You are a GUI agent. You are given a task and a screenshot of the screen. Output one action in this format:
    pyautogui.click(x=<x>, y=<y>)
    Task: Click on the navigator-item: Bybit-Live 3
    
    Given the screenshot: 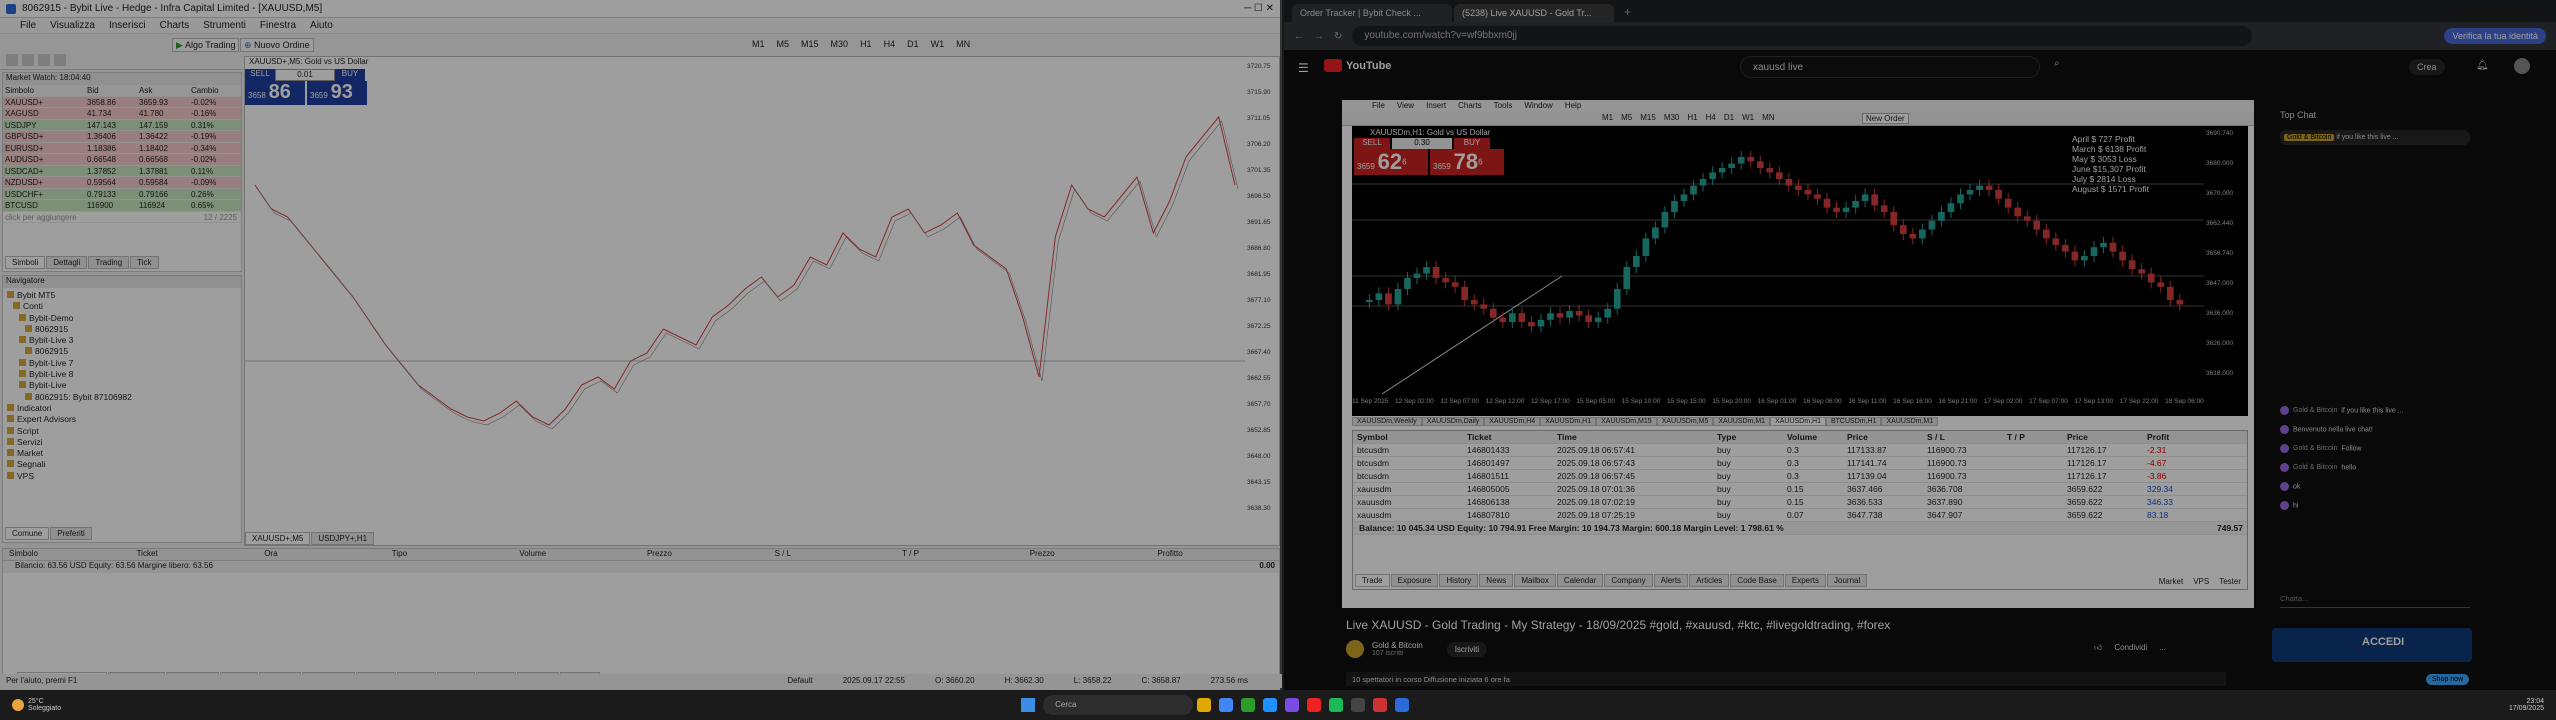 What is the action you would take?
    pyautogui.click(x=122, y=340)
    